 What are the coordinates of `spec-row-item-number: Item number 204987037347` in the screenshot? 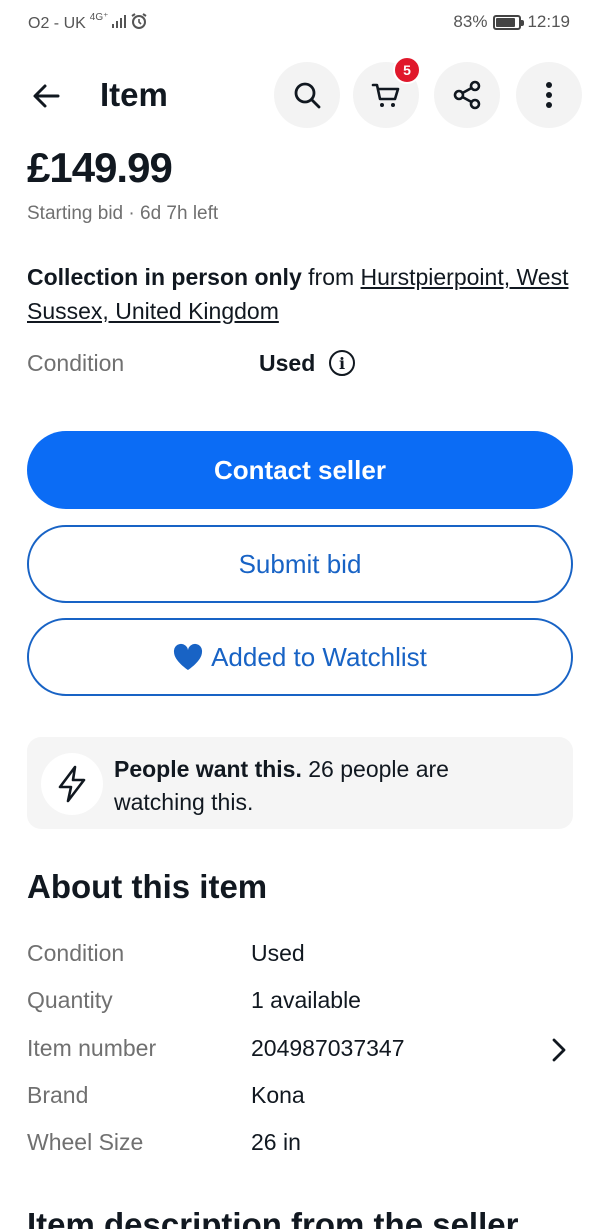 It's located at (300, 1055).